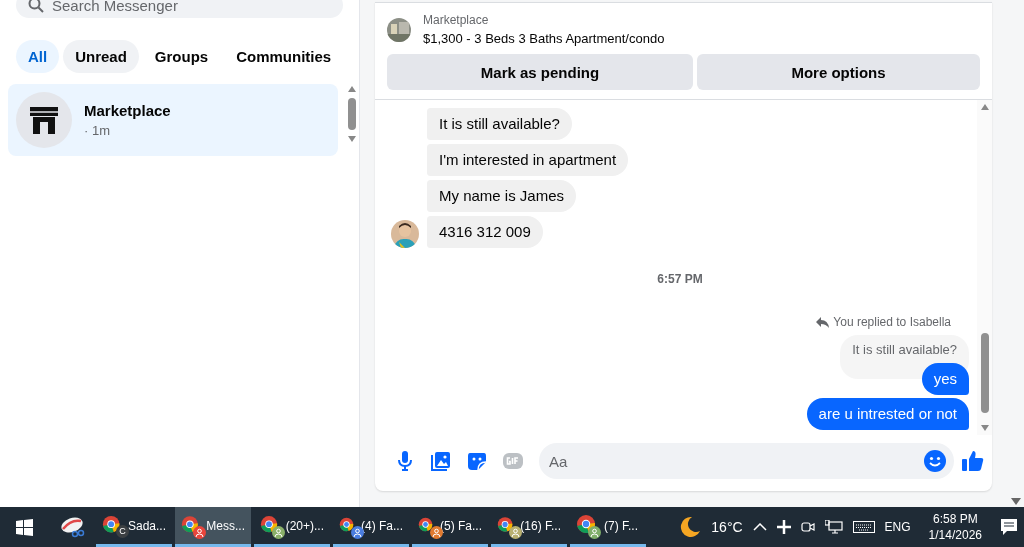  Describe the element at coordinates (38, 56) in the screenshot. I see `filter-tab: All` at that location.